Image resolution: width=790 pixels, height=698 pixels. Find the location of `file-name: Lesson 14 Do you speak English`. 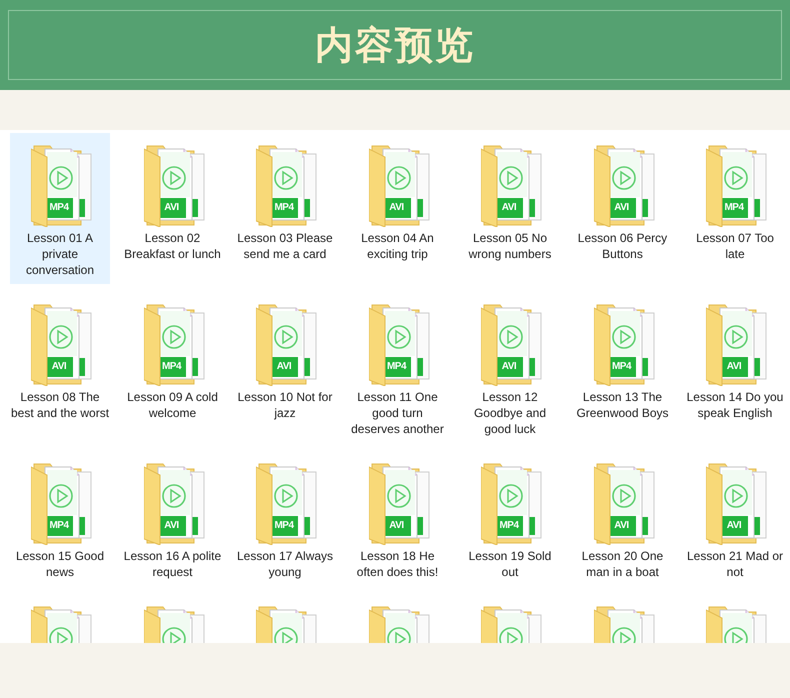

file-name: Lesson 14 Do you speak English is located at coordinates (735, 405).